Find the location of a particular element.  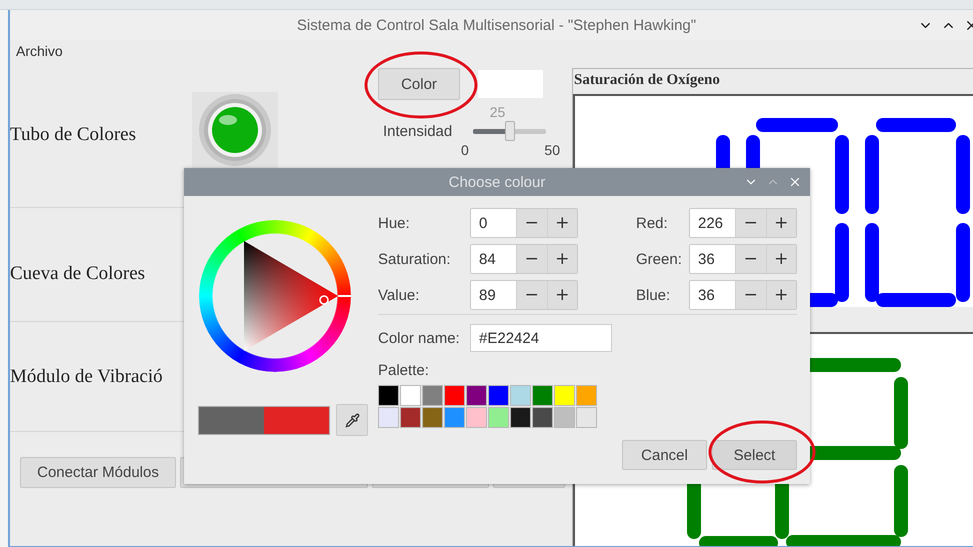

window-title: Sistema de Control Sala Multisensorial - "Stephen Hawking" is located at coordinates (496, 25).